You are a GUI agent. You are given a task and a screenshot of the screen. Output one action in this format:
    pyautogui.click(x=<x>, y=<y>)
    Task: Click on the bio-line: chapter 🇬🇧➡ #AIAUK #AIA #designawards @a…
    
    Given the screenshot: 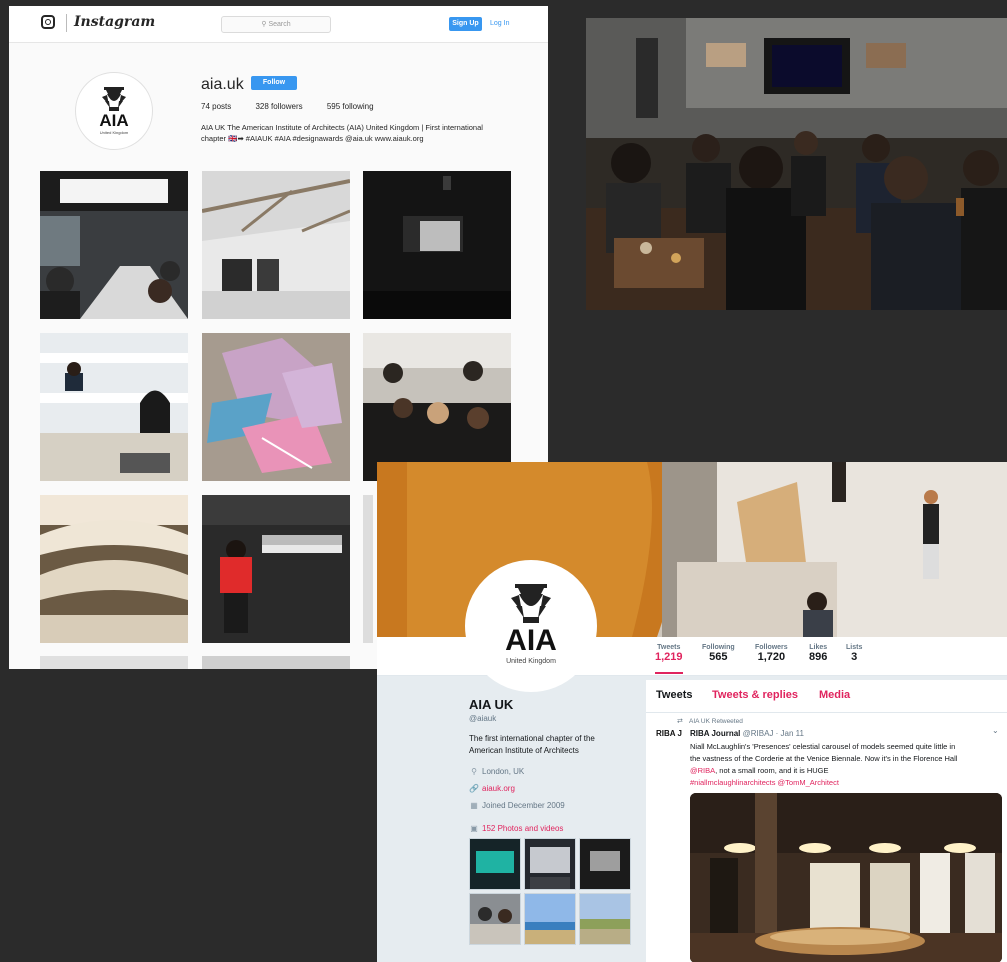 What is the action you would take?
    pyautogui.click(x=312, y=138)
    